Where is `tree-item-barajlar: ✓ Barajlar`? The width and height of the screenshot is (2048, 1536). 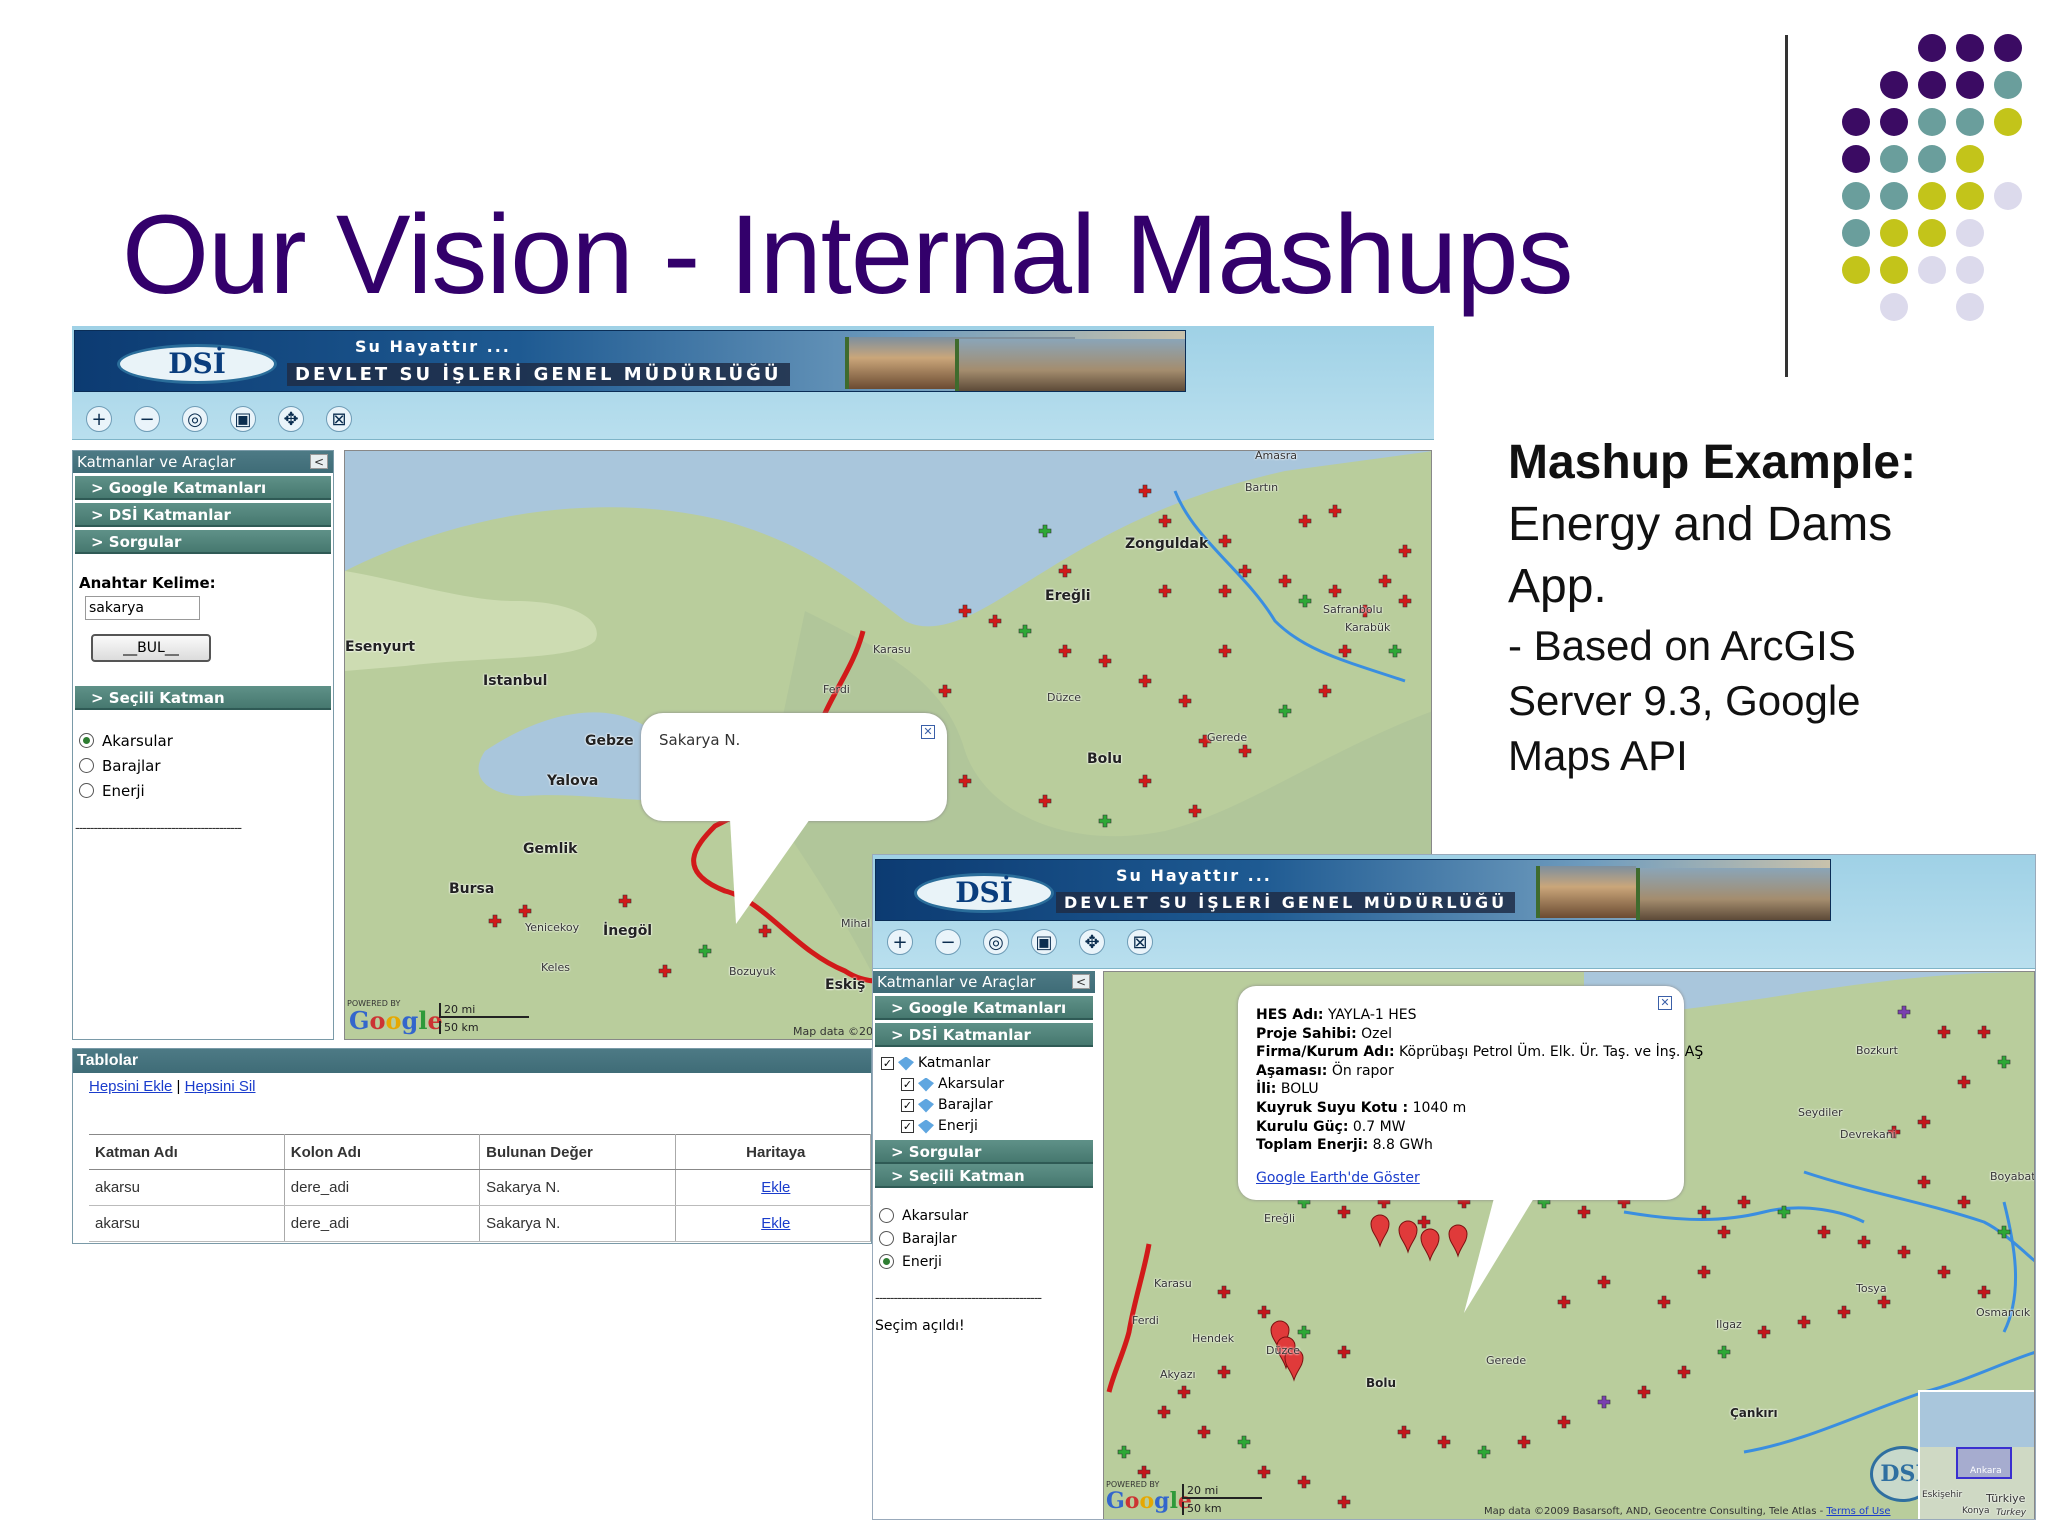
tree-item-barajlar: ✓ Barajlar is located at coordinates (988, 1105).